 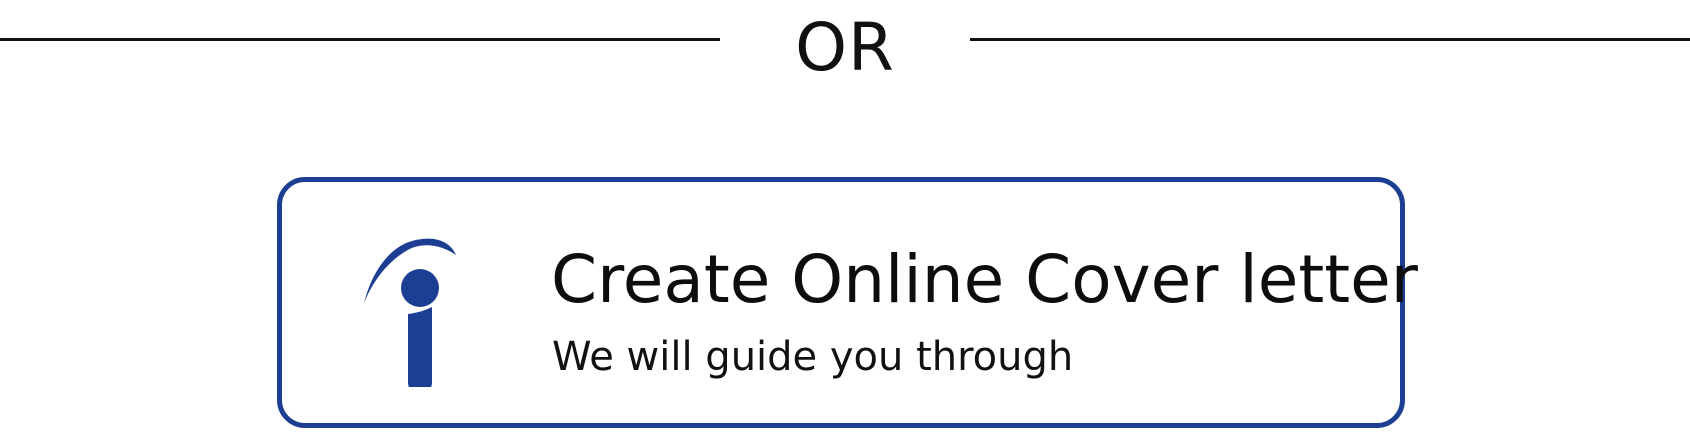 What do you see at coordinates (419, 315) in the screenshot?
I see `indeed-logo-icon` at bounding box center [419, 315].